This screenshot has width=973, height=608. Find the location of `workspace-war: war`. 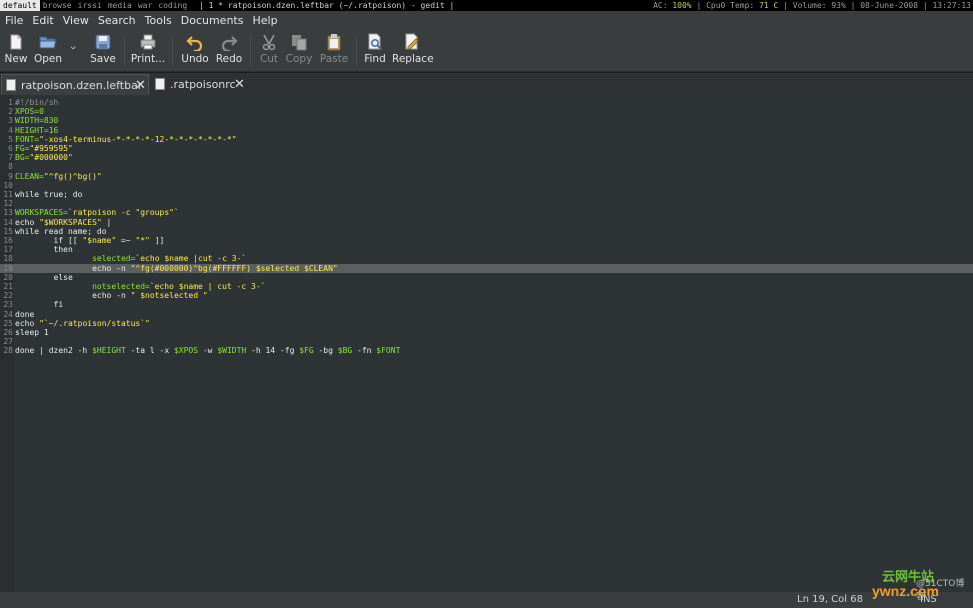

workspace-war: war is located at coordinates (145, 5).